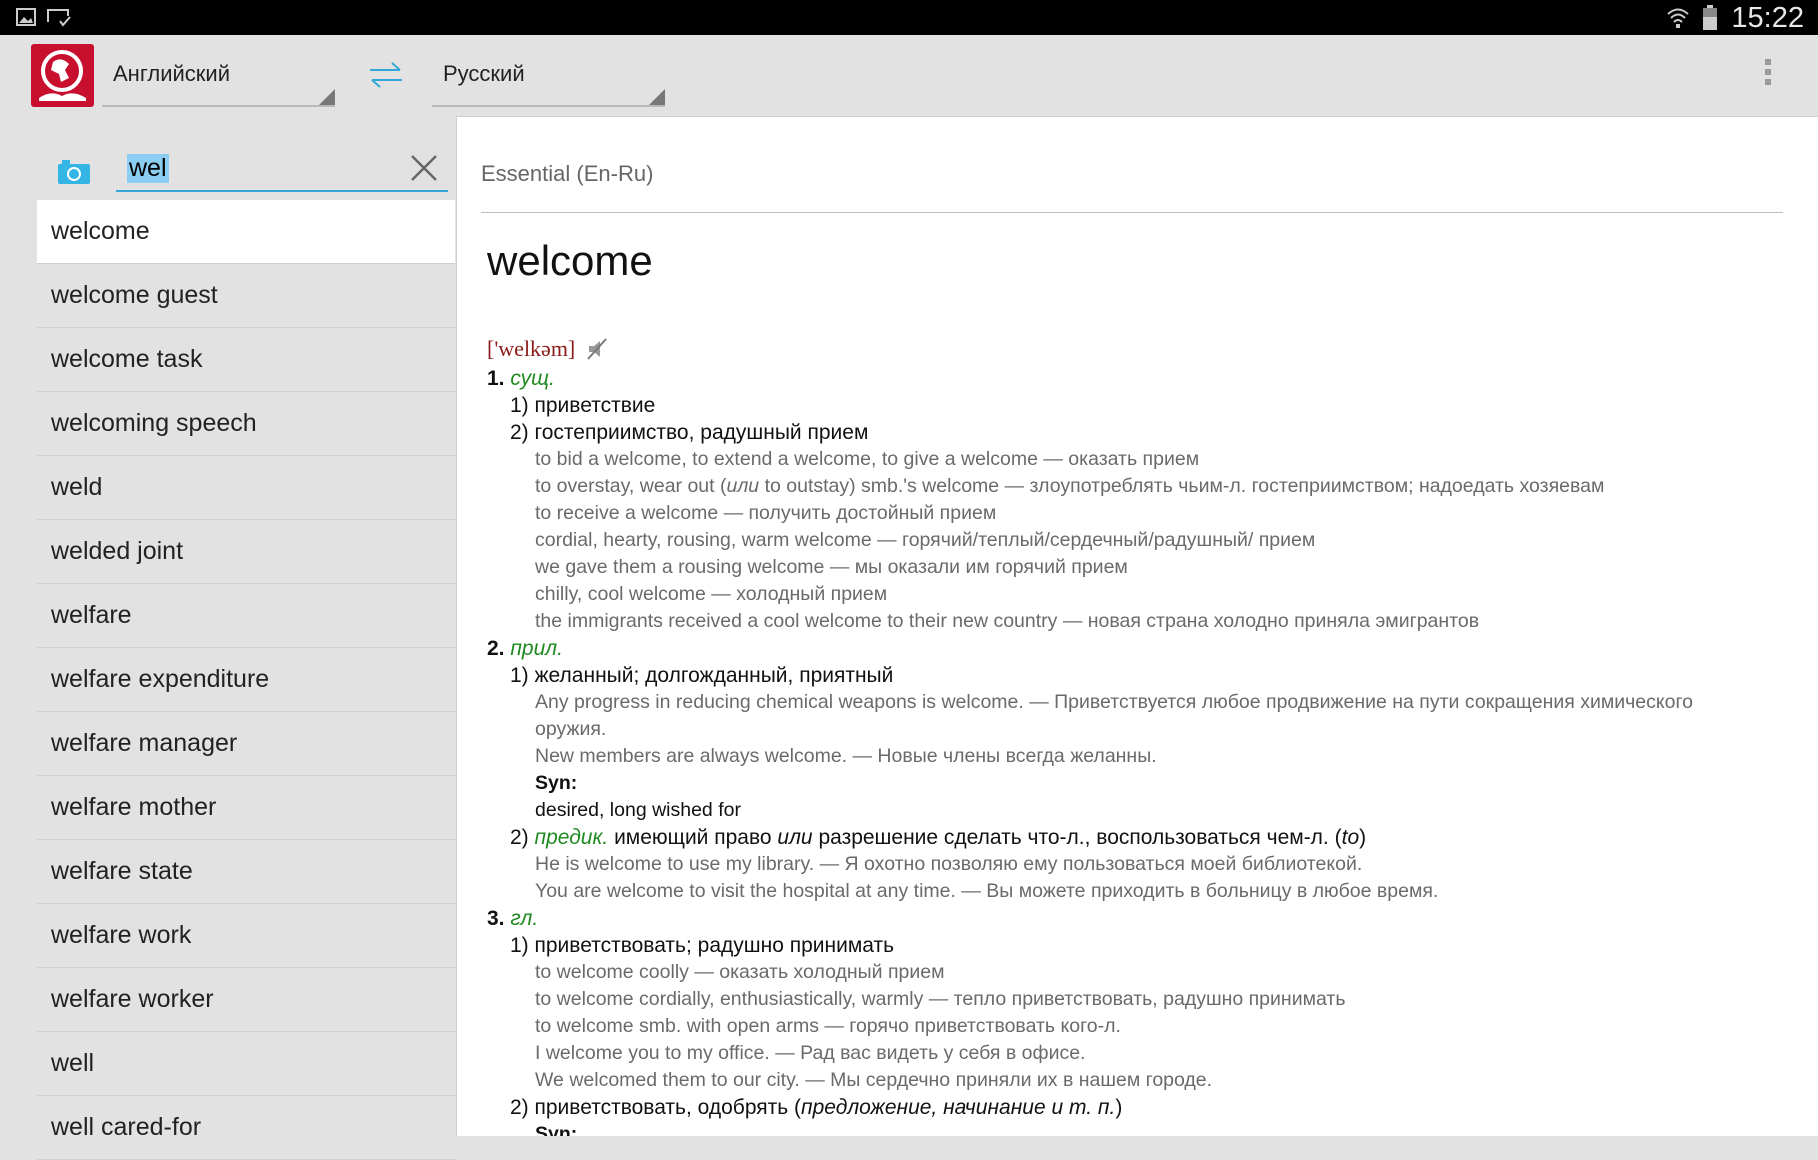 This screenshot has height=1160, width=1818. Describe the element at coordinates (570, 260) in the screenshot. I see `headword: welcome` at that location.